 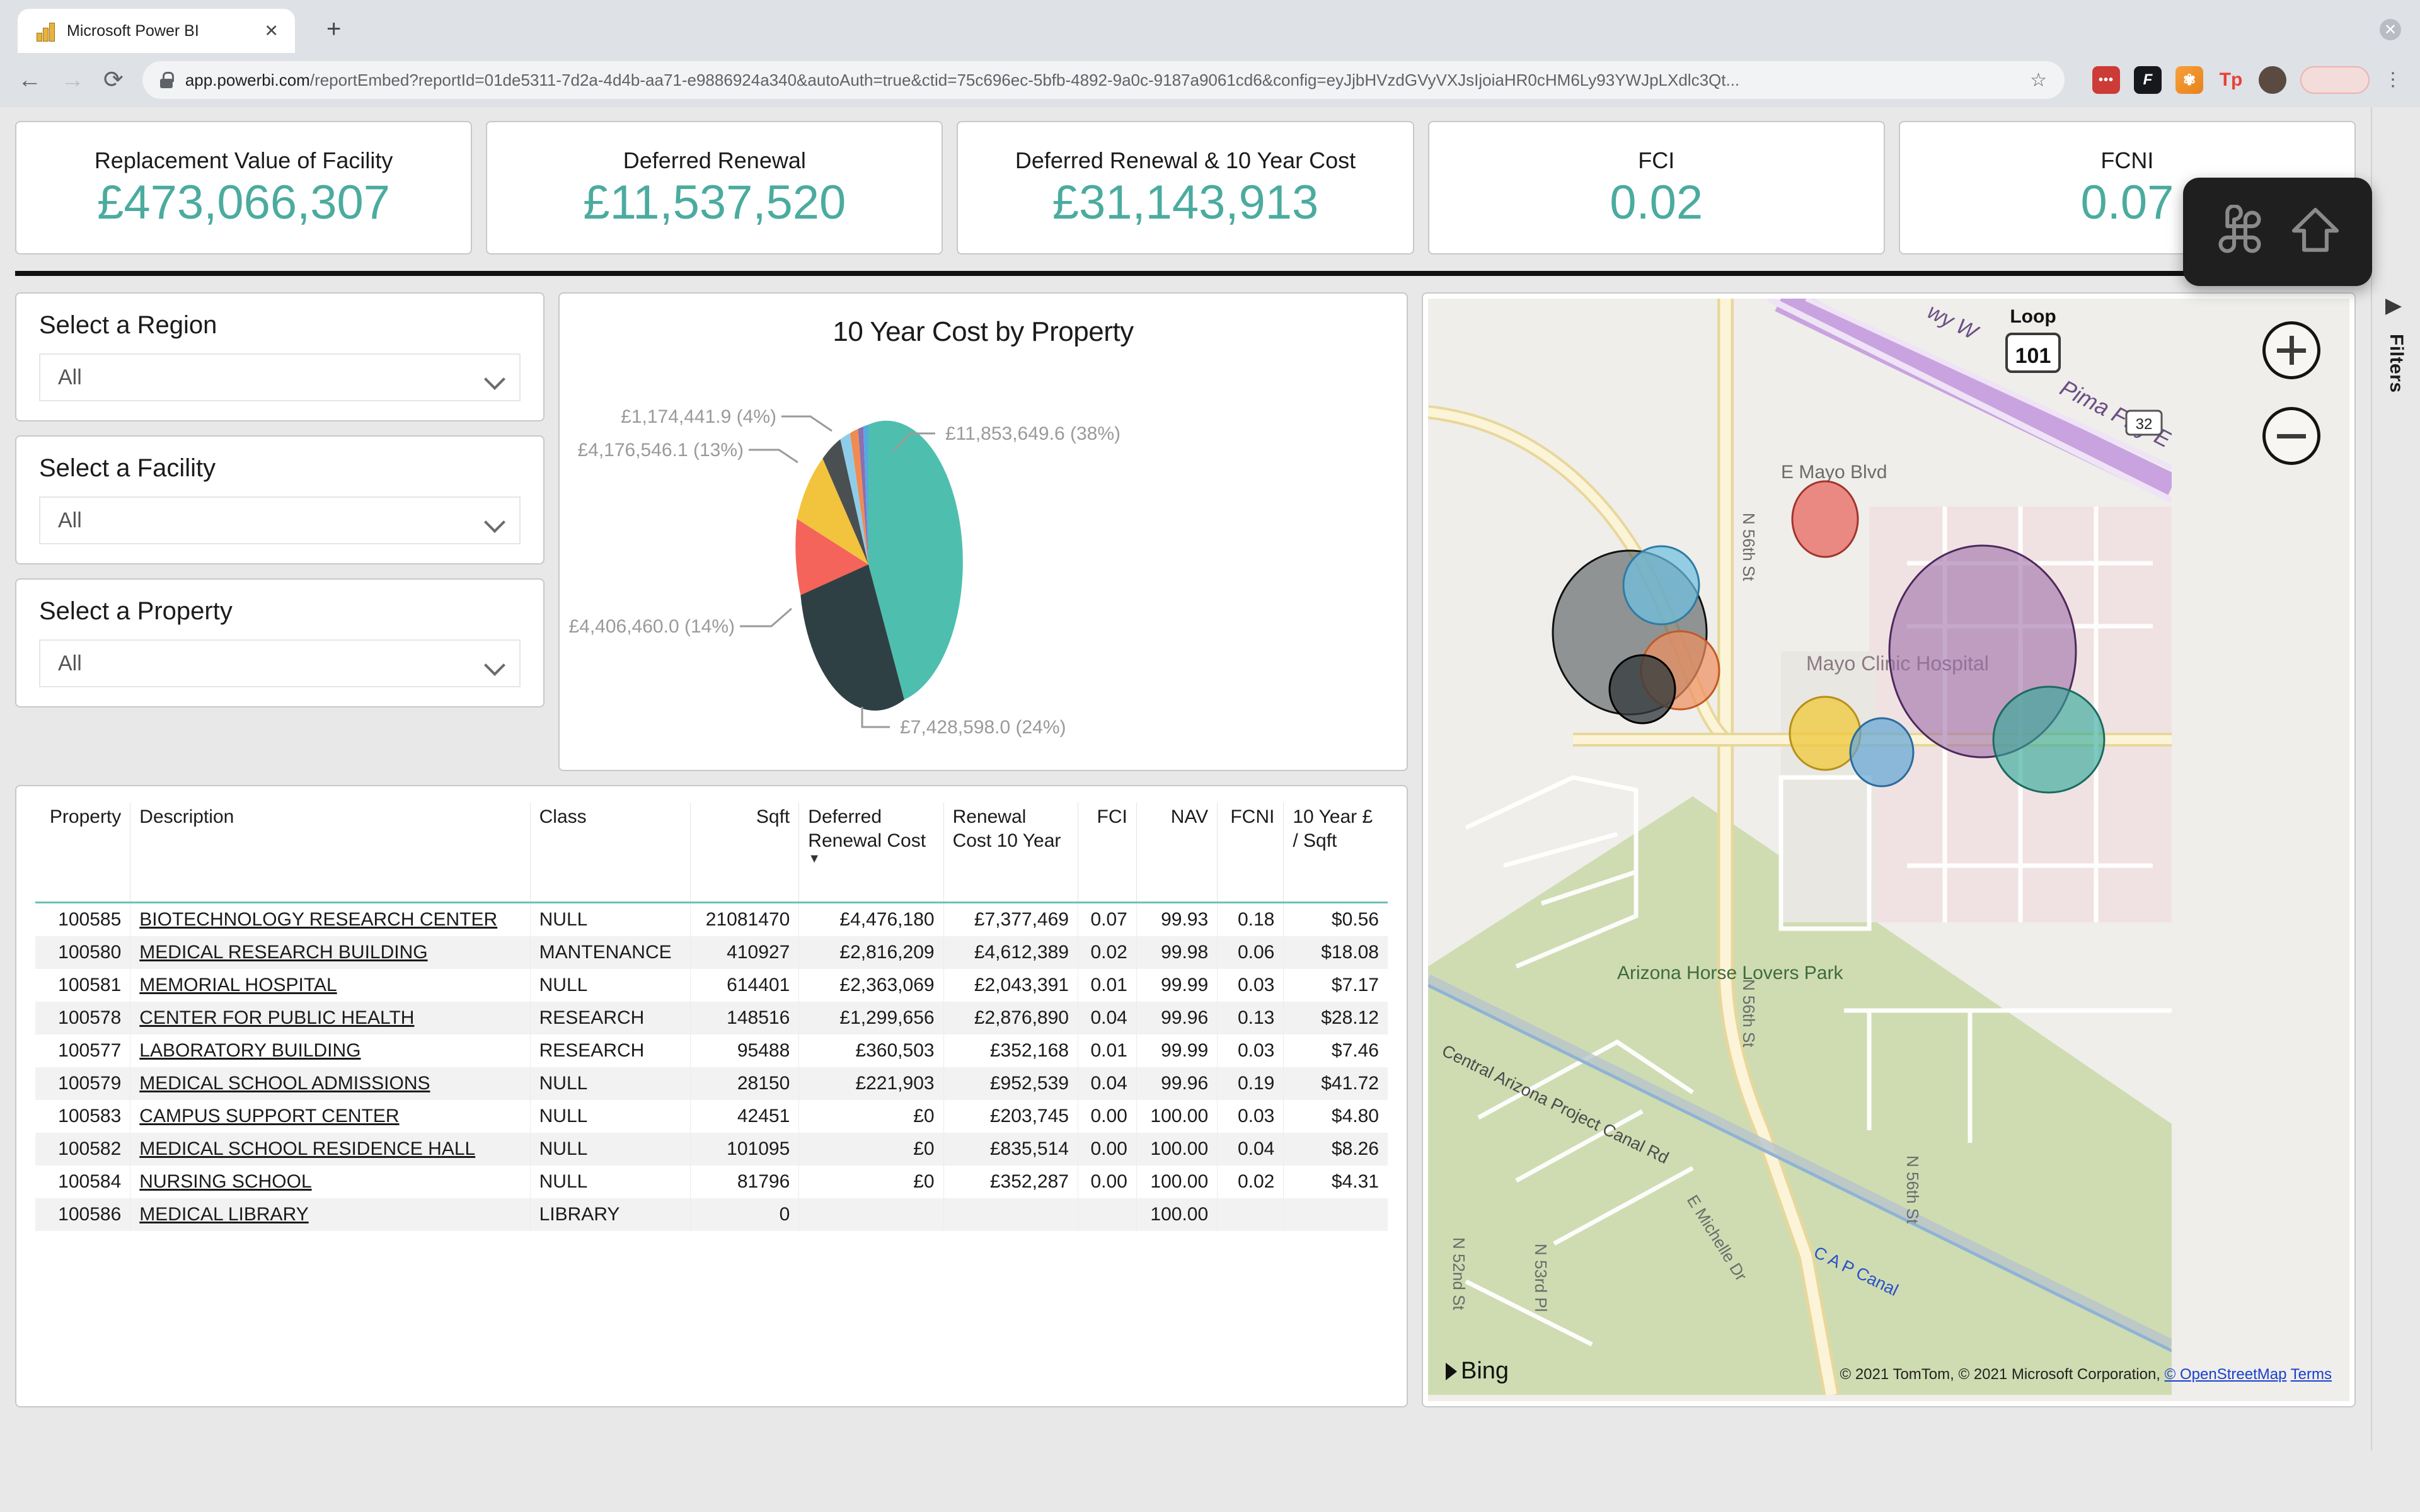 I want to click on property-description-link: MEDICAL SCHOOL ADMISSIONS, so click(x=284, y=1083).